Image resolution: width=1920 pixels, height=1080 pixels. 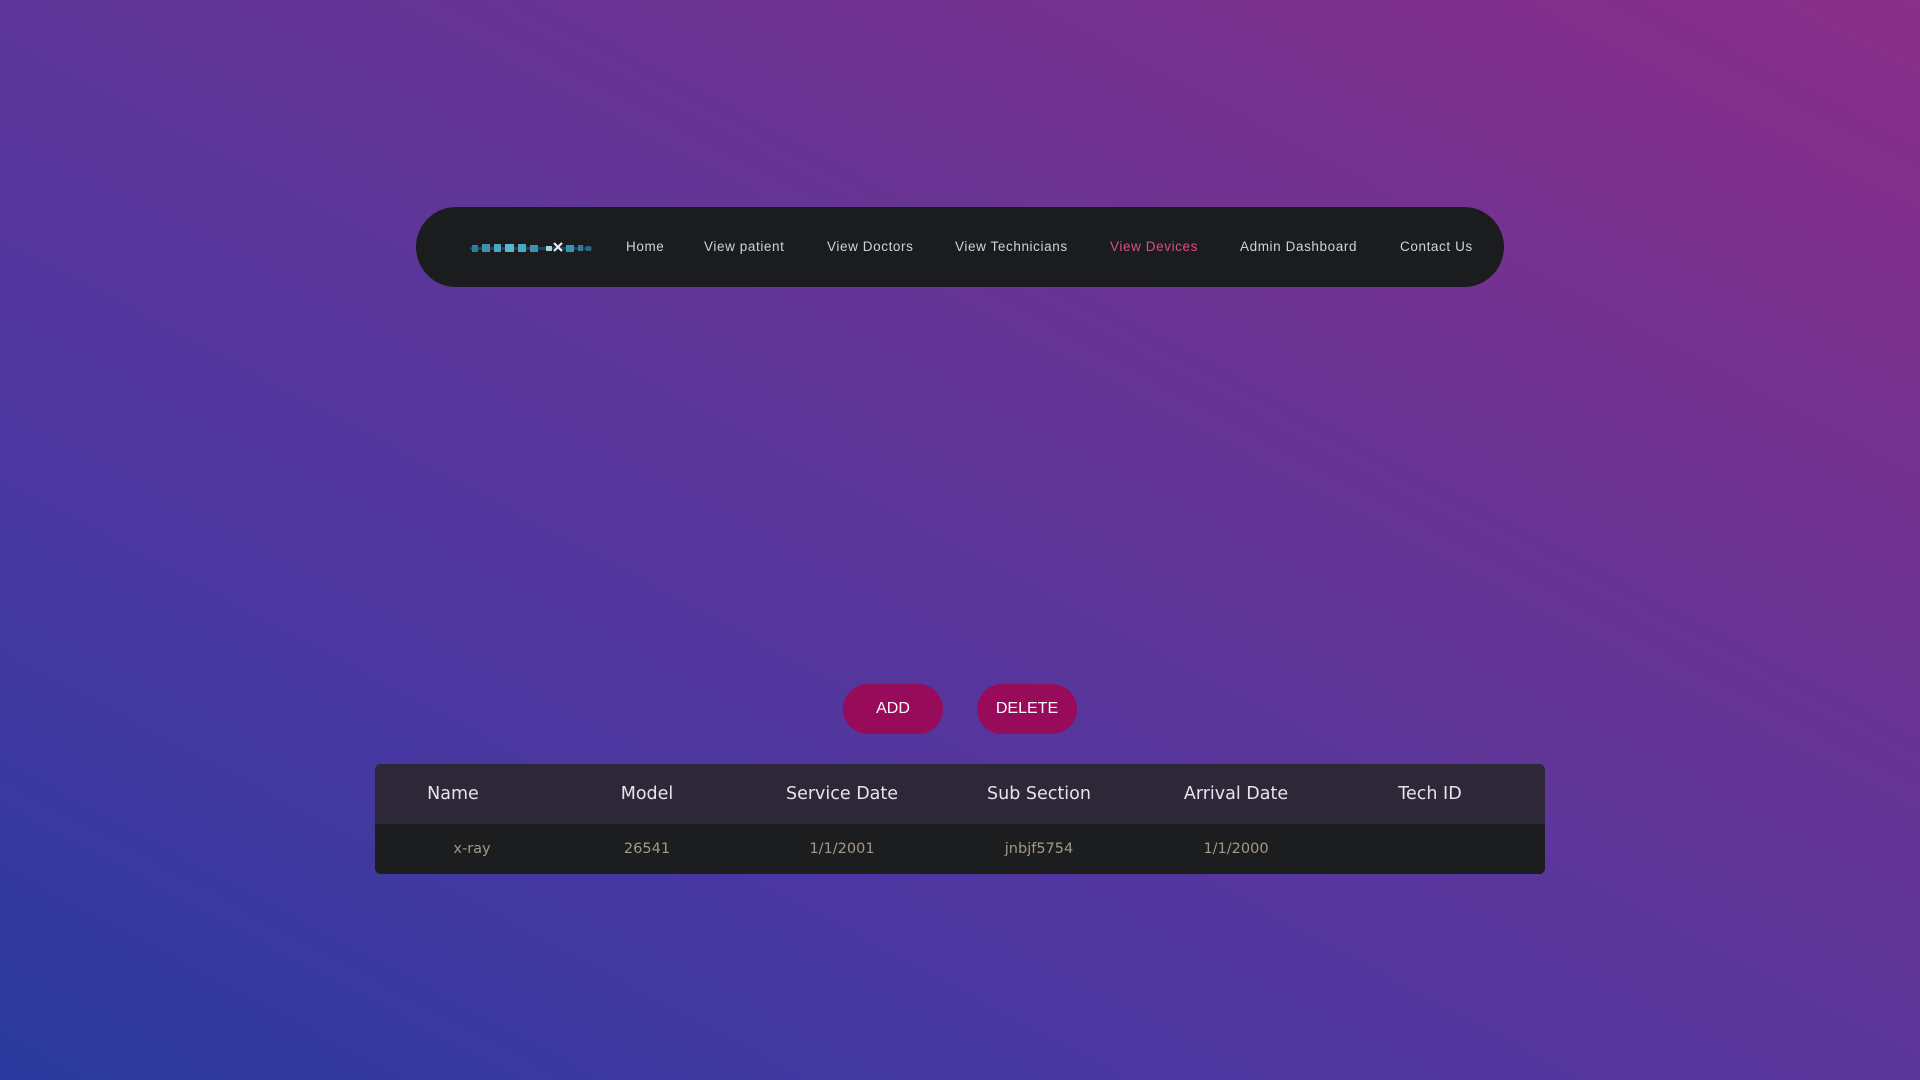 What do you see at coordinates (1027, 709) in the screenshot?
I see `delete-button: DELETE` at bounding box center [1027, 709].